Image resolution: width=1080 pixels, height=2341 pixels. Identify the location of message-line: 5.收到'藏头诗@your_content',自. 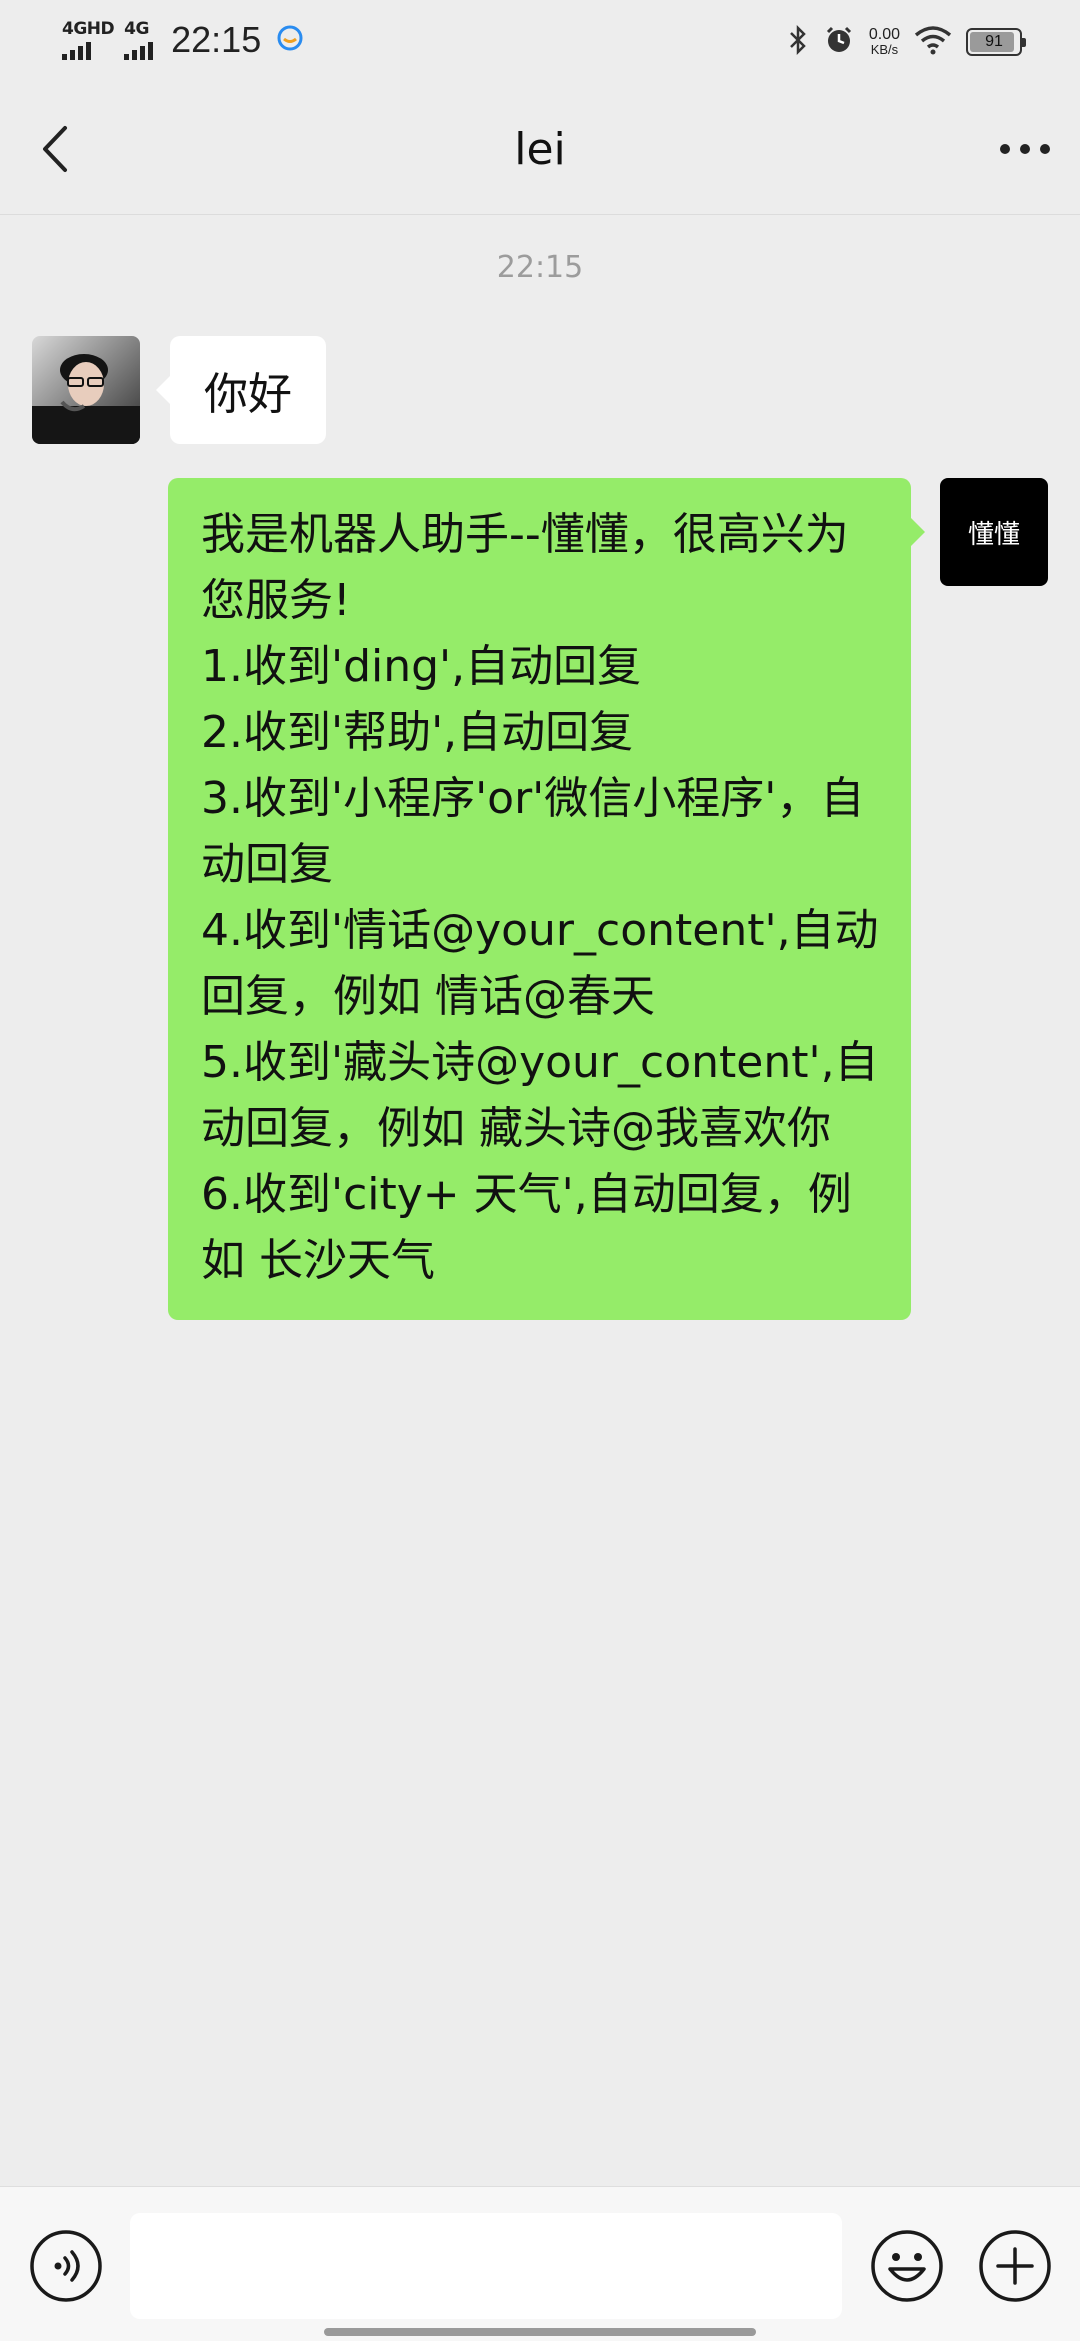
(540, 1062).